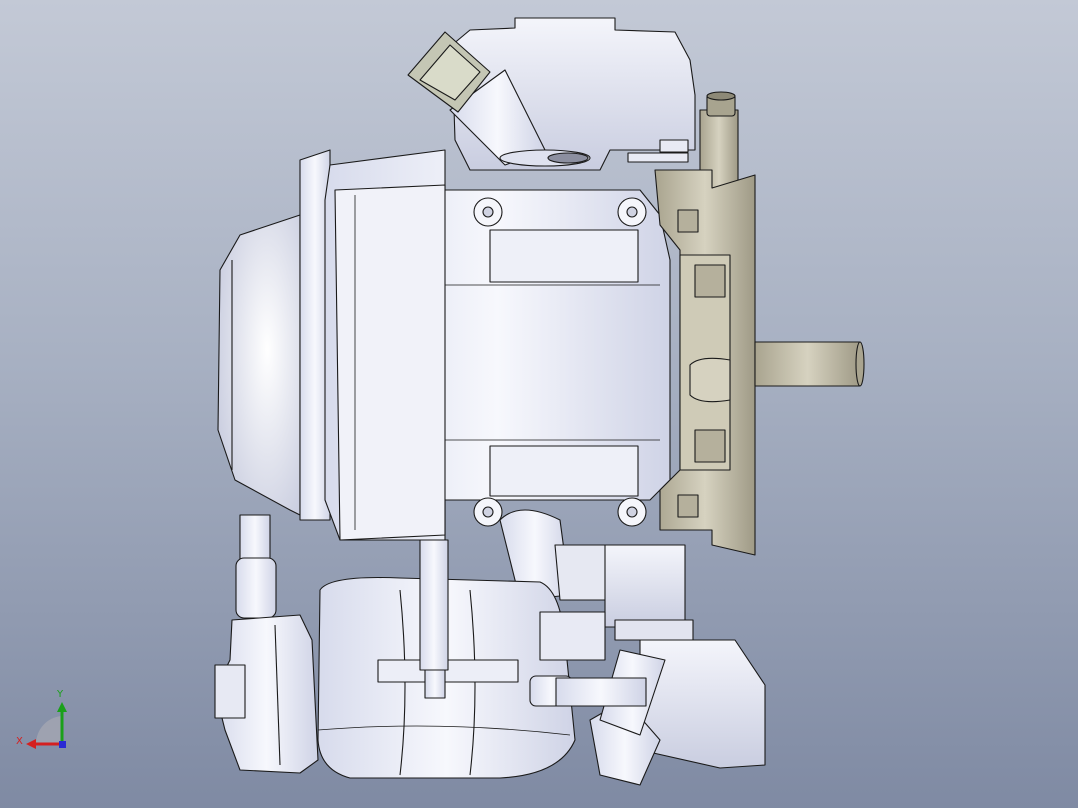  I want to click on axis-triad: Y X, so click(41, 719).